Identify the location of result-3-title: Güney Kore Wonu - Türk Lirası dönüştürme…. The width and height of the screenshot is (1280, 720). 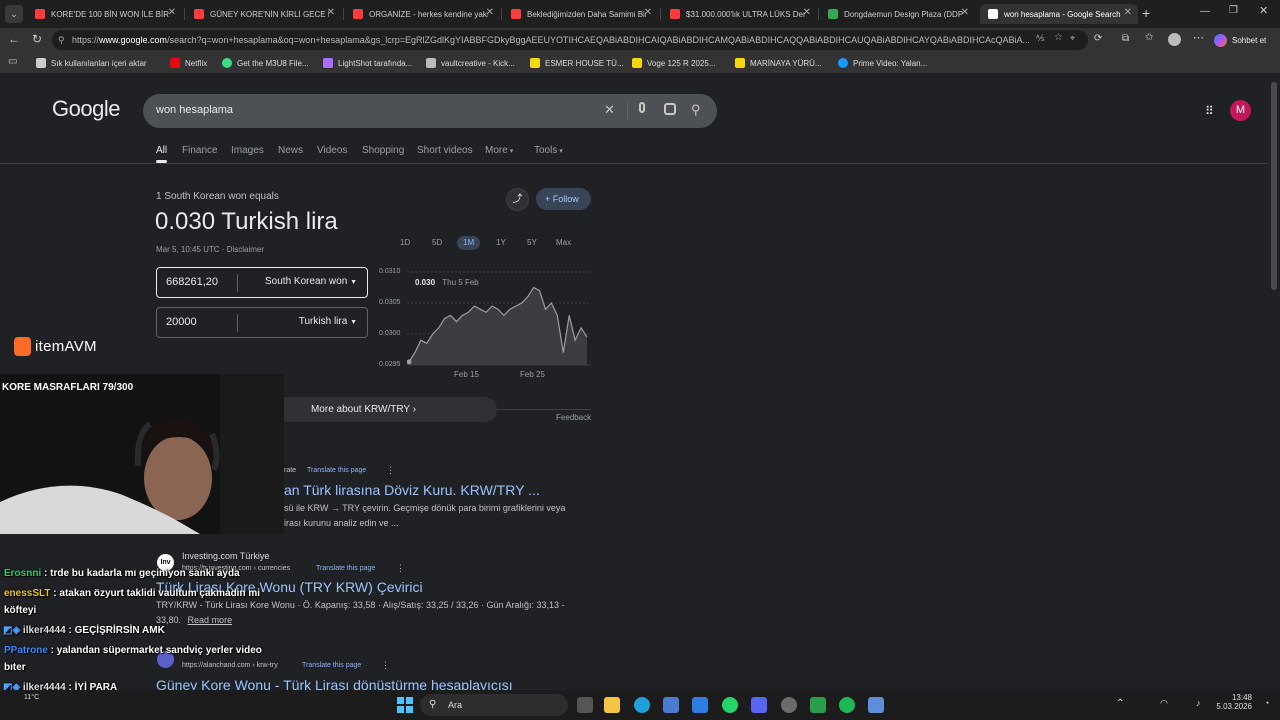
(334, 683).